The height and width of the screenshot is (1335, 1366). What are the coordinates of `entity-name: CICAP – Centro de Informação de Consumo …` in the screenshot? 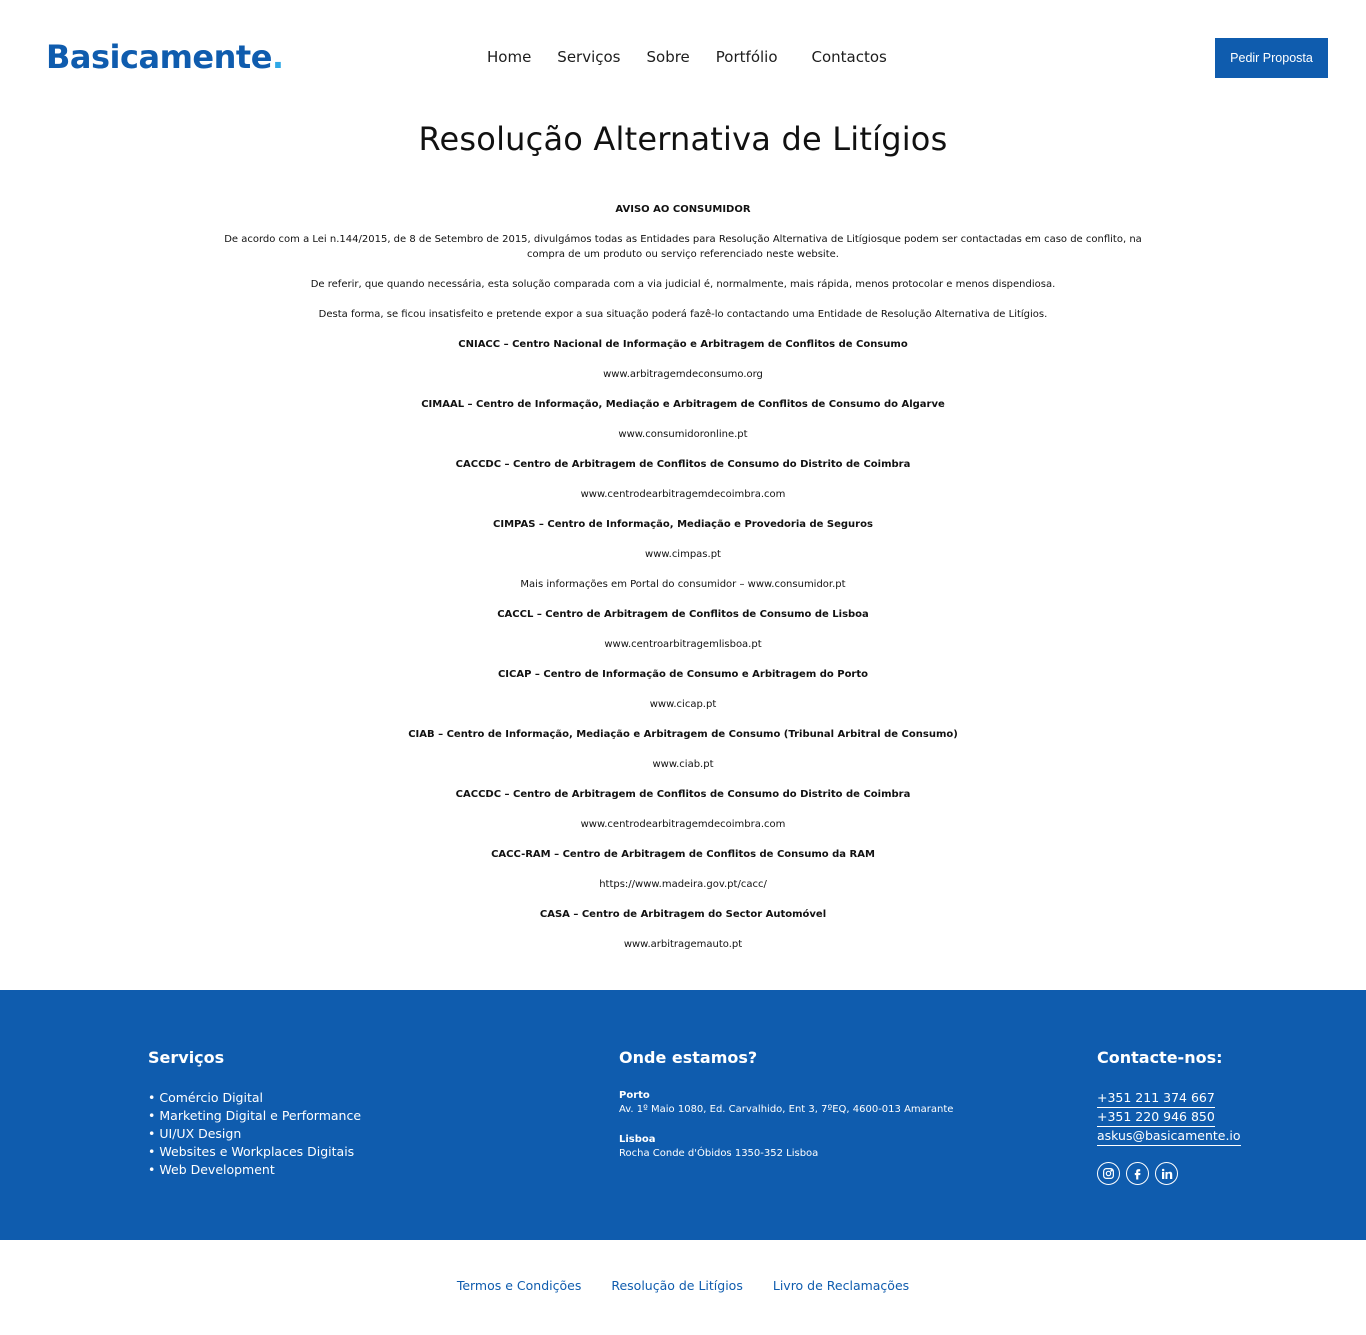 It's located at (683, 674).